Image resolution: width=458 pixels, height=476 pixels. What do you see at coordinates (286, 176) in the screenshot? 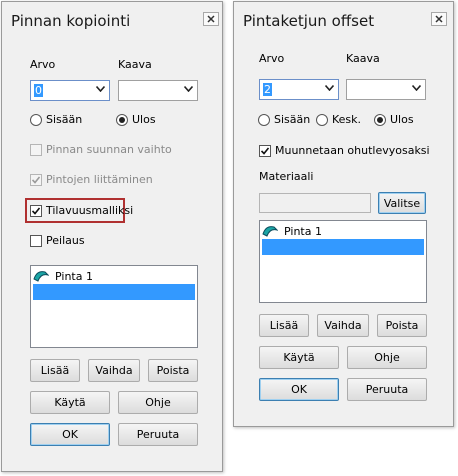
I see `material-label: Materiaali` at bounding box center [286, 176].